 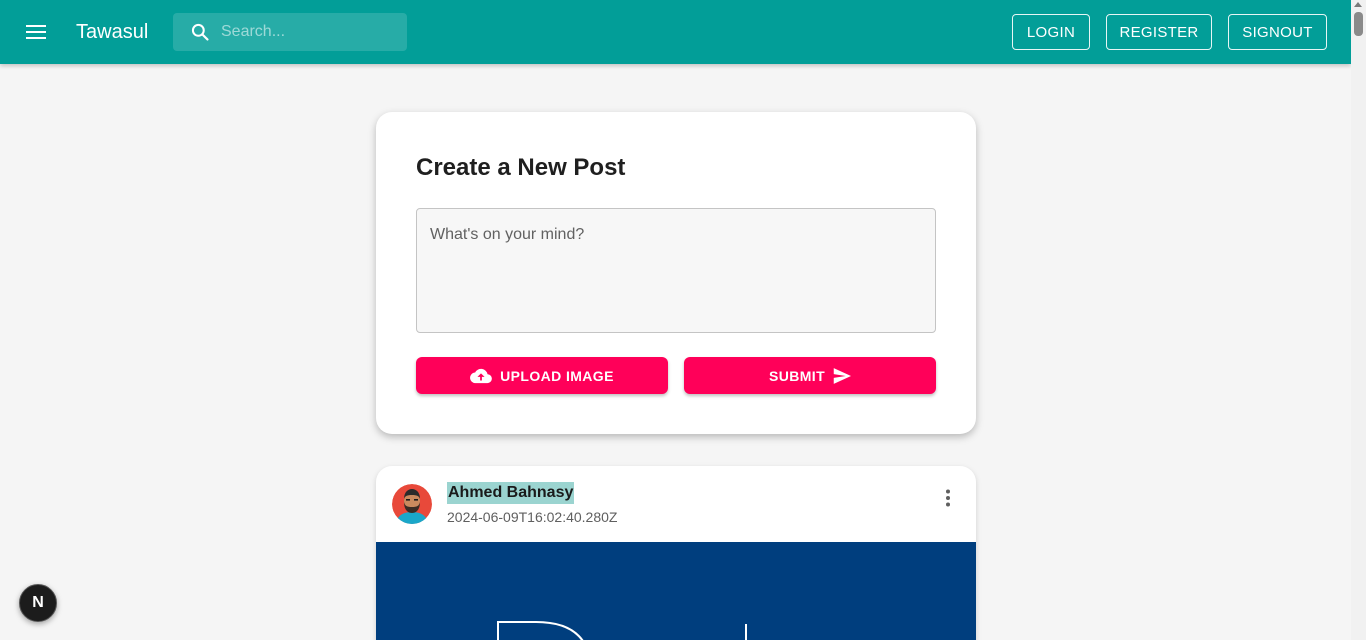 I want to click on cloud-upload-icon, so click(x=481, y=375).